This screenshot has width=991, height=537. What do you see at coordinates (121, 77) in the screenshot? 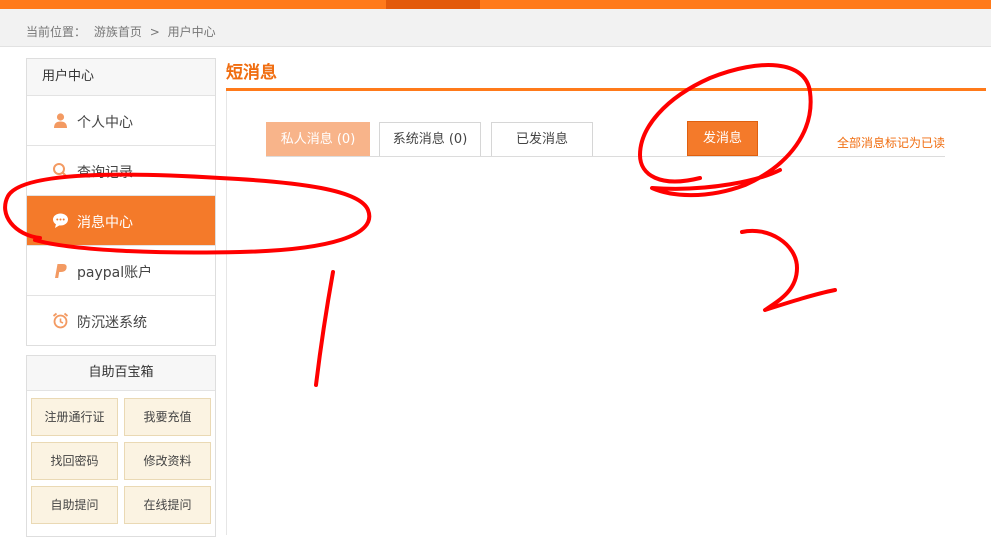
I see `sidebar-title: 用户中心` at bounding box center [121, 77].